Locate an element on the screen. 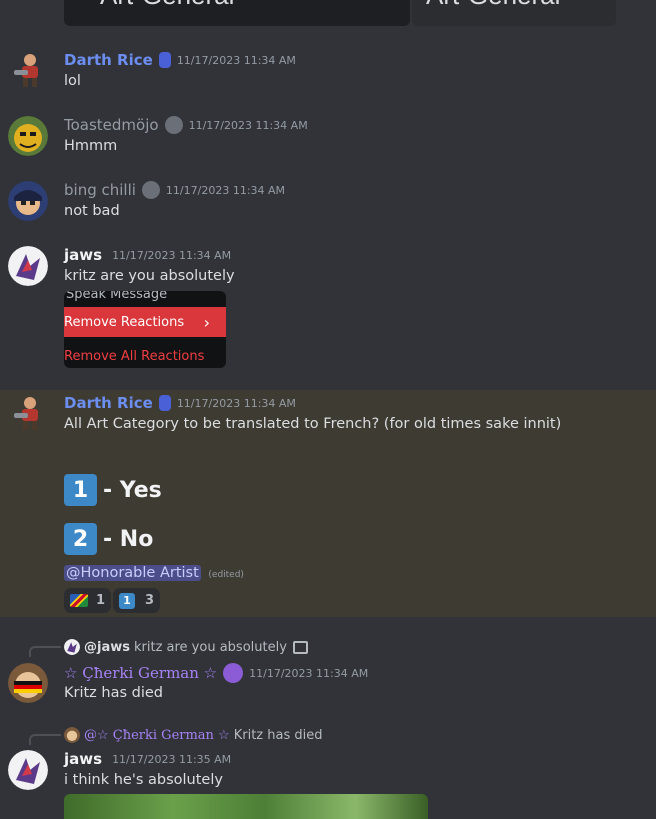 The height and width of the screenshot is (819, 656). keycap-2-icon: 2 is located at coordinates (80, 539).